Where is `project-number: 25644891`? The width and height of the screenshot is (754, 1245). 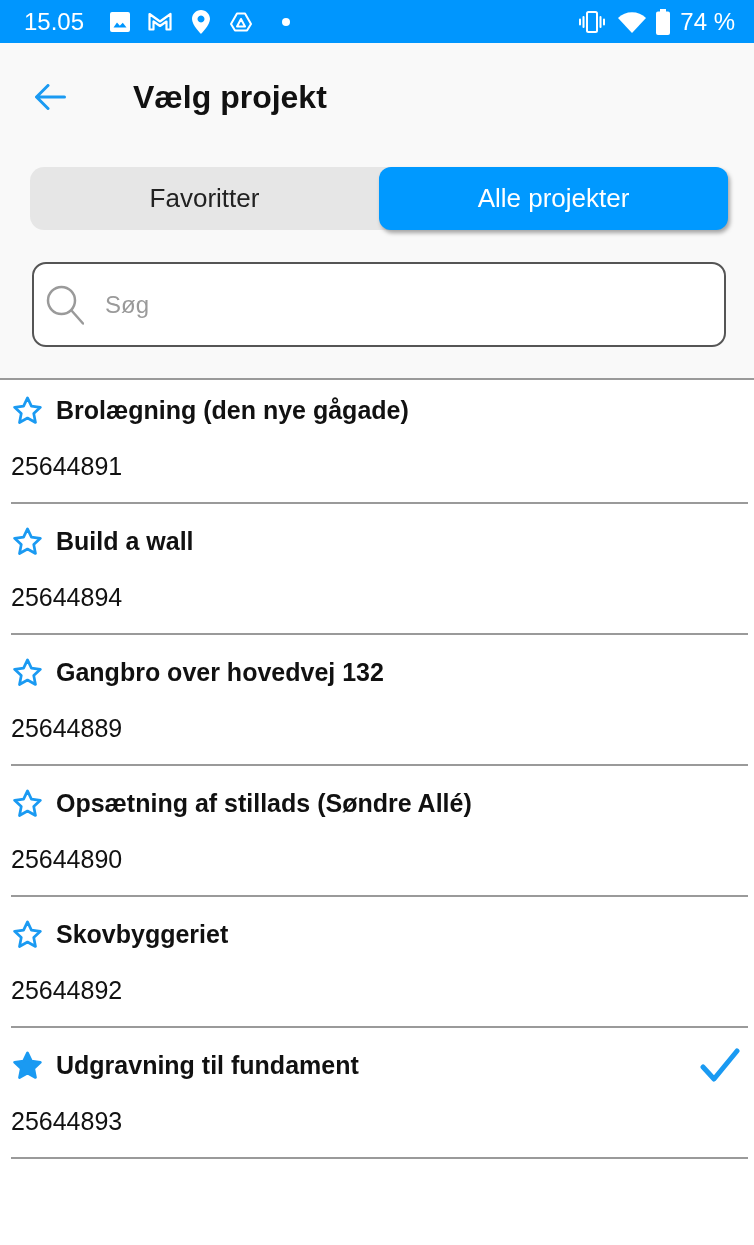
project-number: 25644891 is located at coordinates (67, 466).